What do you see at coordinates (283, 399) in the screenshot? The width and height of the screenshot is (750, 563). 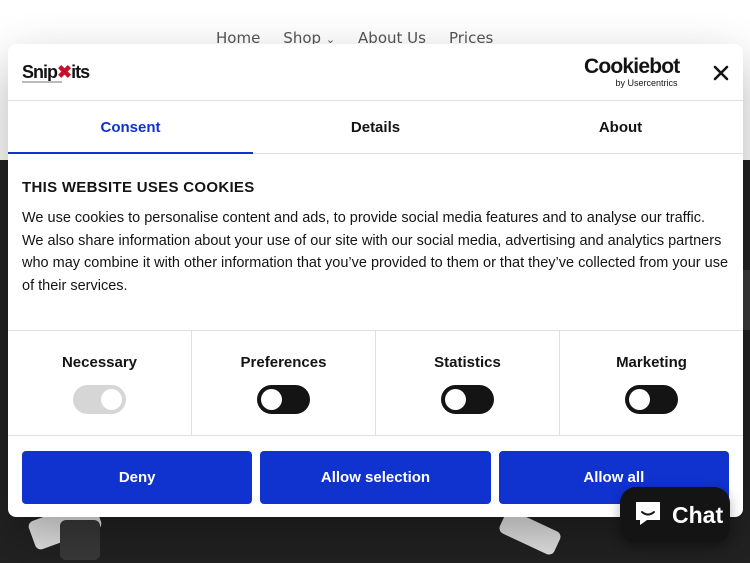 I see `preferences-toggle` at bounding box center [283, 399].